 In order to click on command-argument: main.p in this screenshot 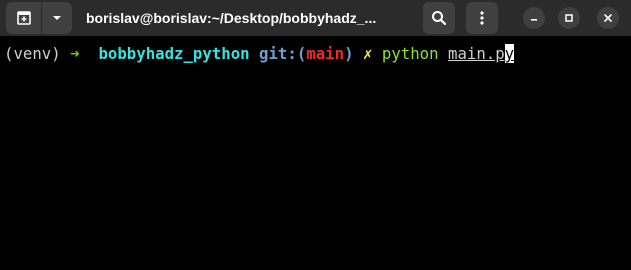, I will do `click(476, 53)`.